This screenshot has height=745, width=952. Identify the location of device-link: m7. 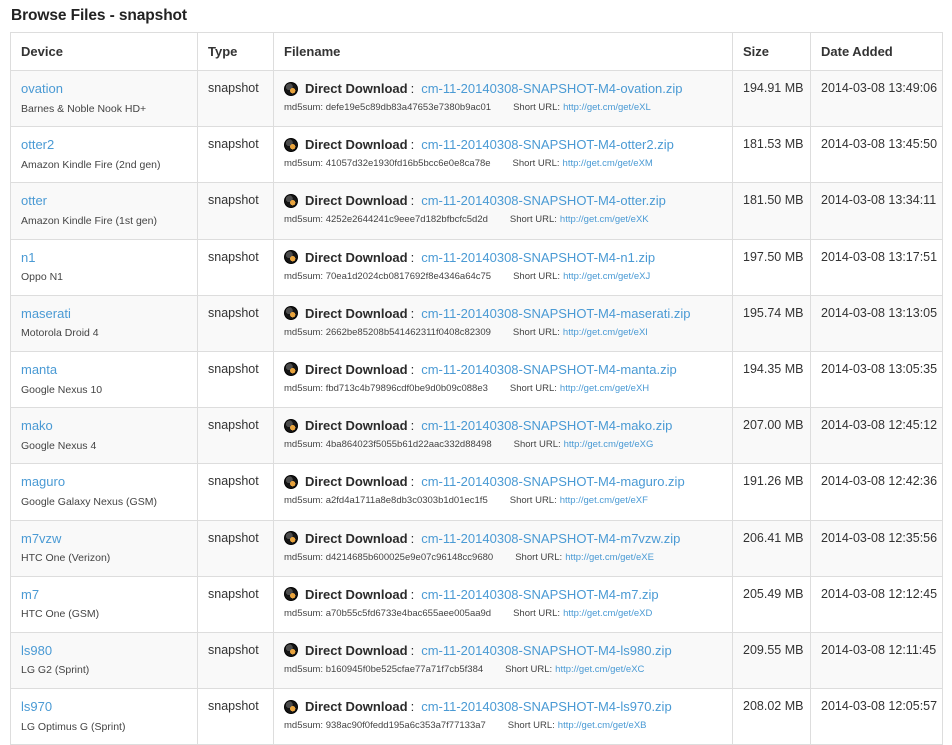
(104, 595).